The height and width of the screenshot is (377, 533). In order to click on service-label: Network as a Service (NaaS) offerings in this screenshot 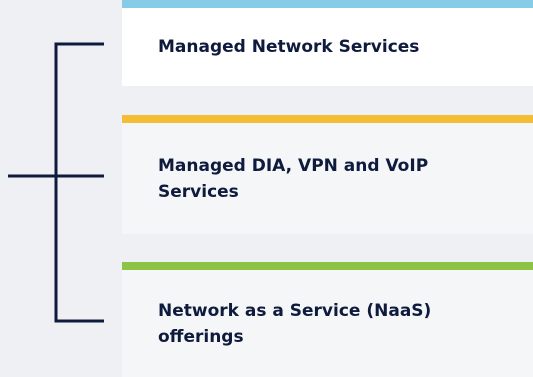, I will do `click(295, 323)`.